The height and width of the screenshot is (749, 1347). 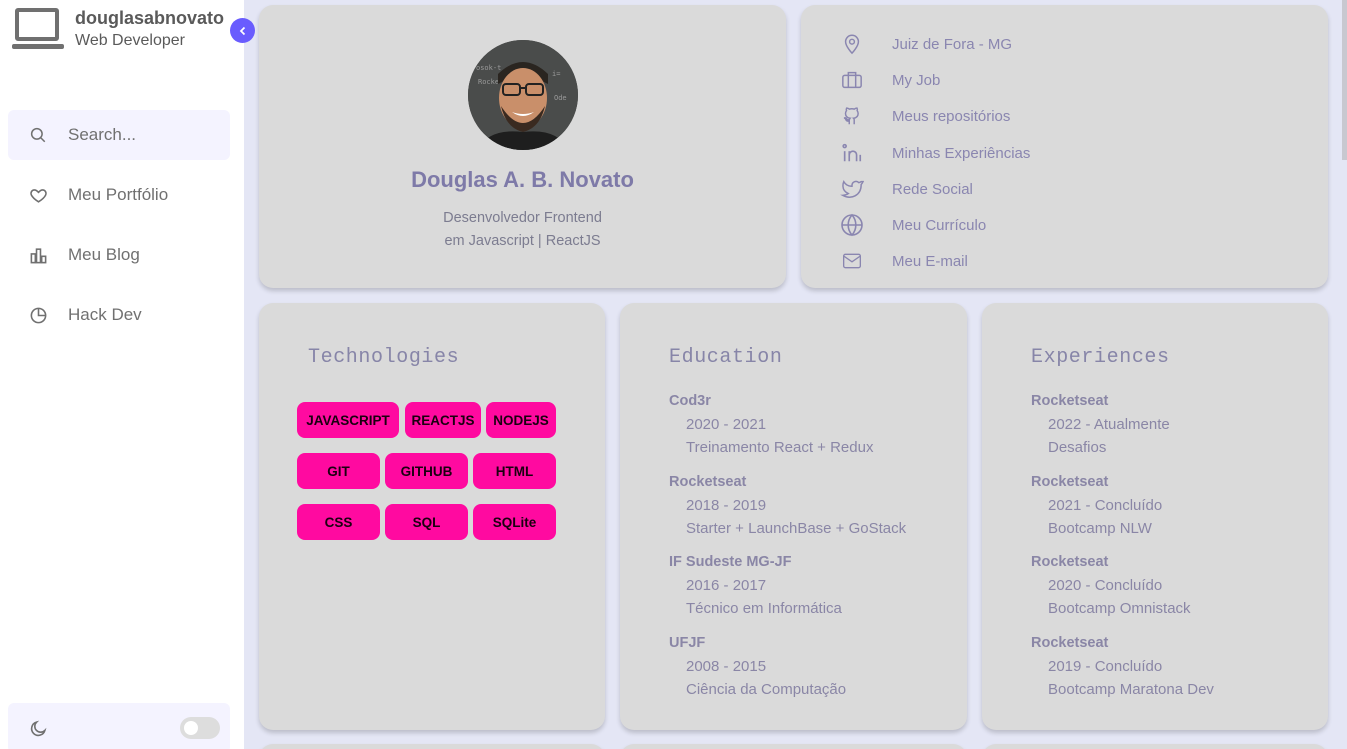 I want to click on link-repositories: Meus repositórios, so click(x=924, y=116).